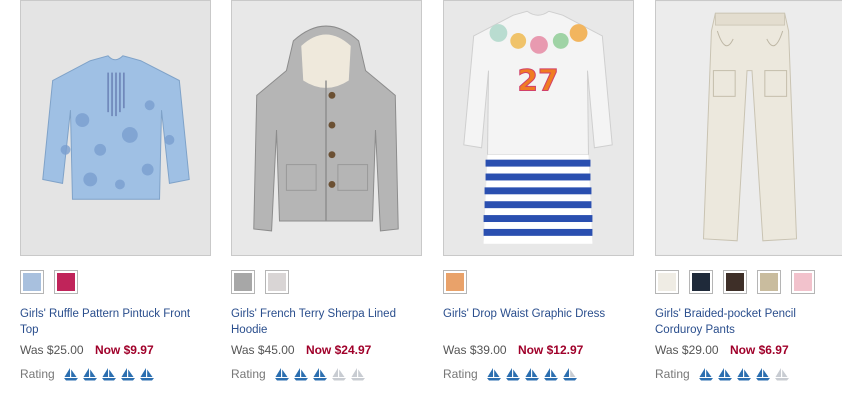 Image resolution: width=842 pixels, height=397 pixels. I want to click on price-line: Was $45.00 Now $24.97, so click(326, 350).